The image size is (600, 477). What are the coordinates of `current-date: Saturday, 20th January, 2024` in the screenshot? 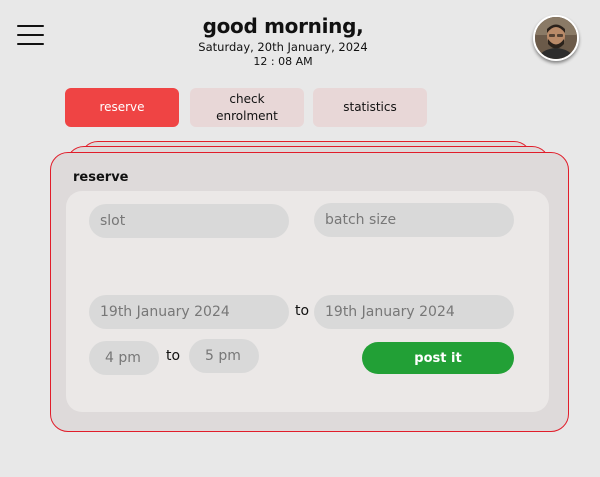 It's located at (283, 47).